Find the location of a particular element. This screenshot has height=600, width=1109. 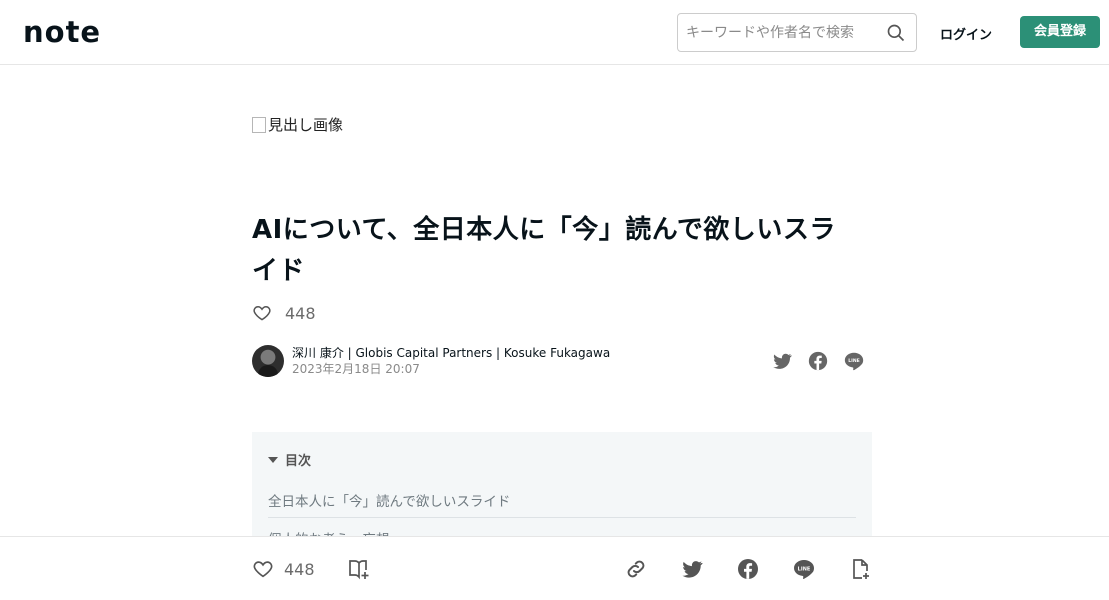

share-buttons: LINE is located at coordinates (818, 361).